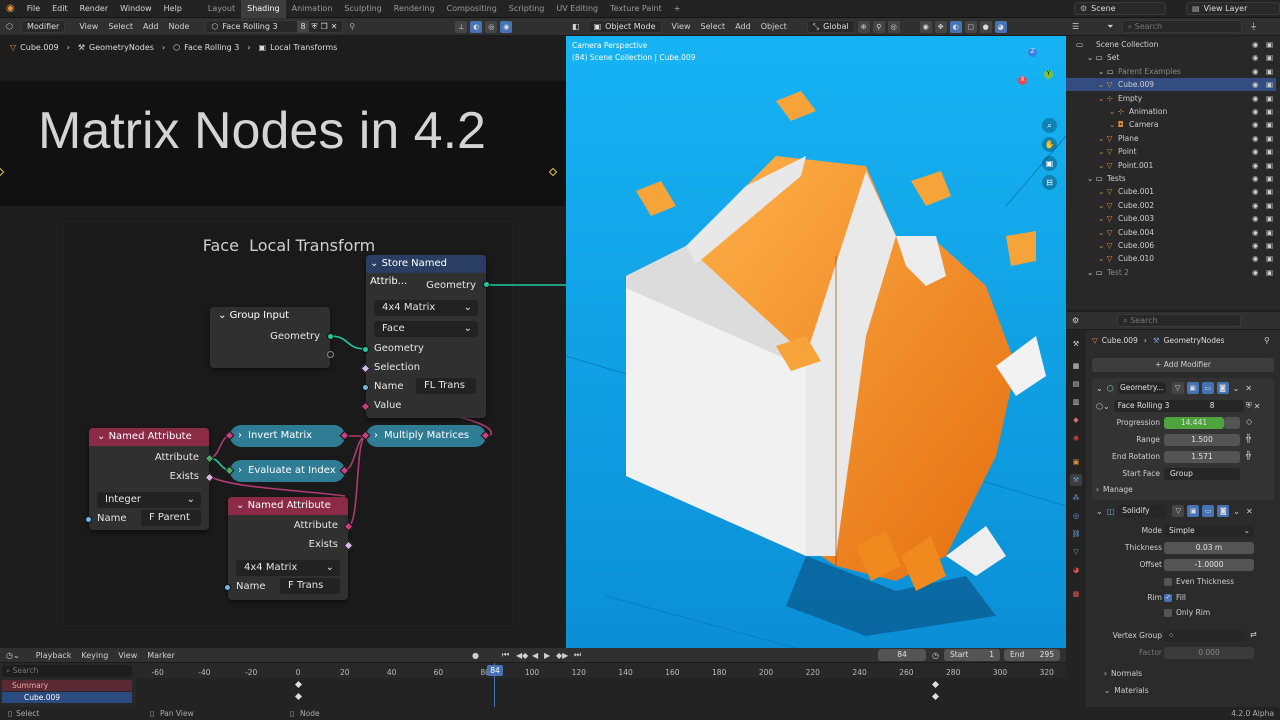 Image resolution: width=1280 pixels, height=720 pixels. What do you see at coordinates (713, 26) in the screenshot?
I see `menu-select: Select` at bounding box center [713, 26].